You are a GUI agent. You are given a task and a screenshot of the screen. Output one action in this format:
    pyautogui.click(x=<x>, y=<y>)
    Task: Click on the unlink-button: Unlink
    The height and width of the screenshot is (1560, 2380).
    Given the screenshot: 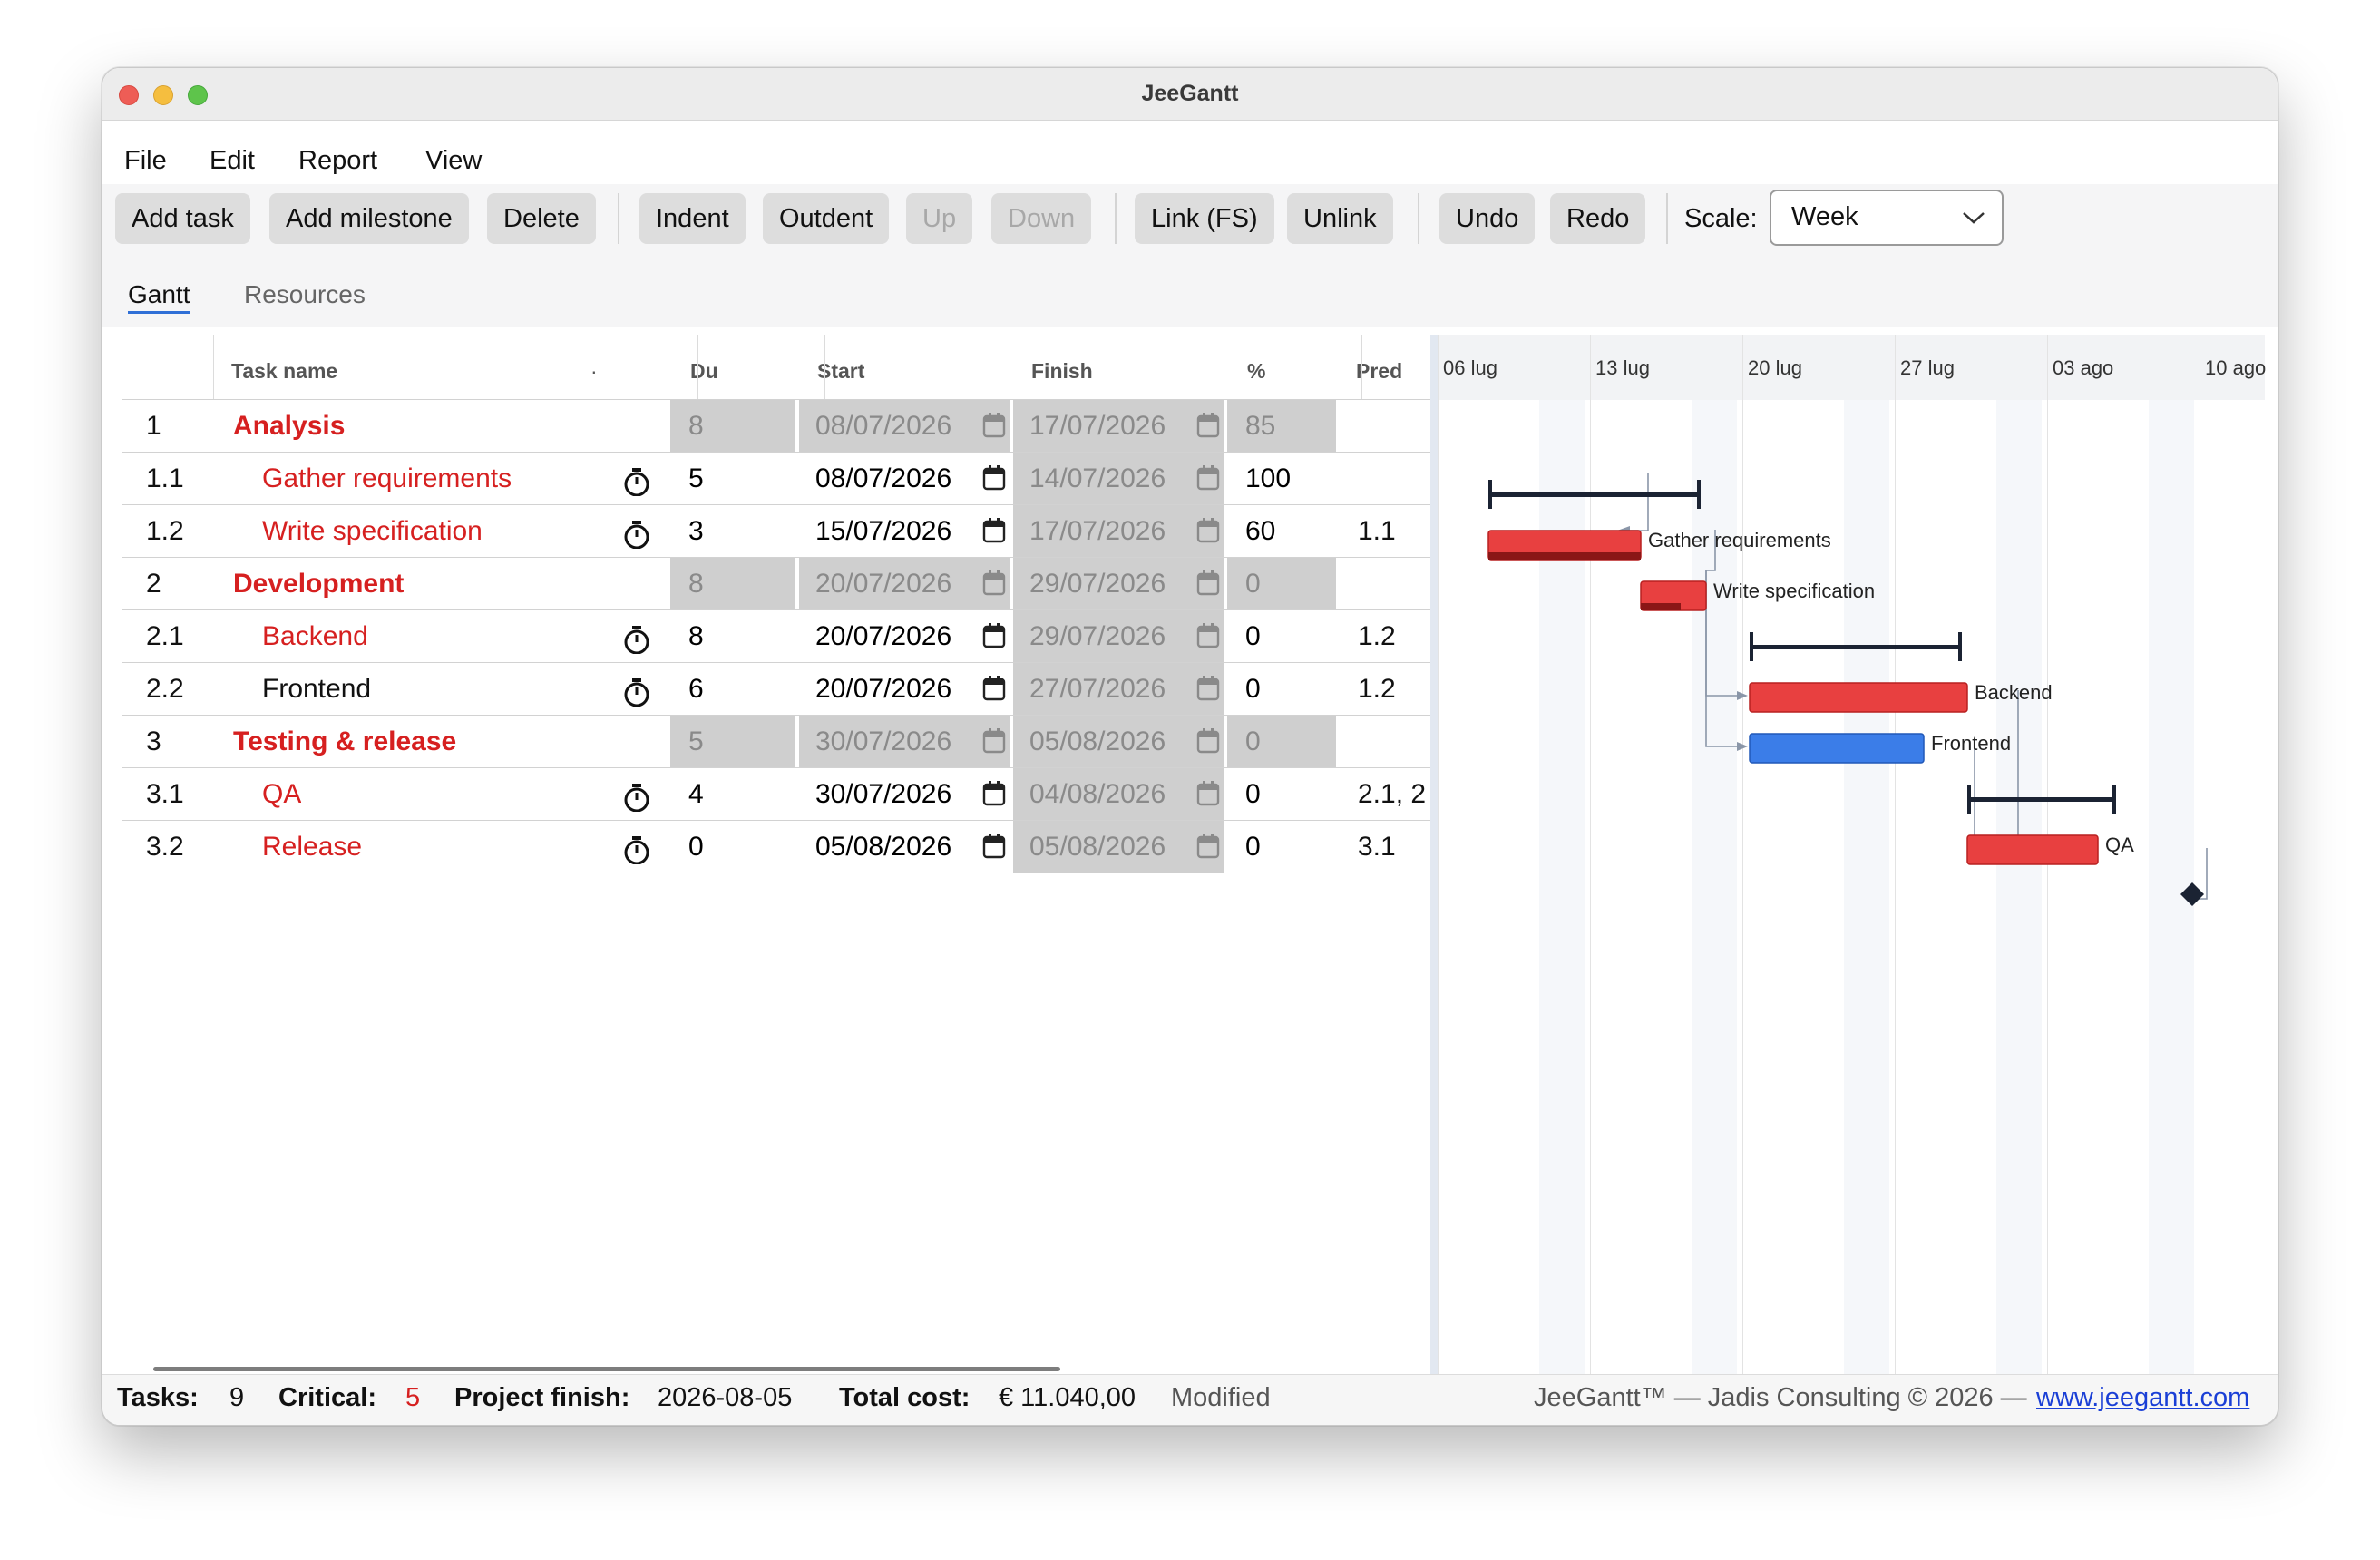 What is the action you would take?
    pyautogui.click(x=1340, y=218)
    